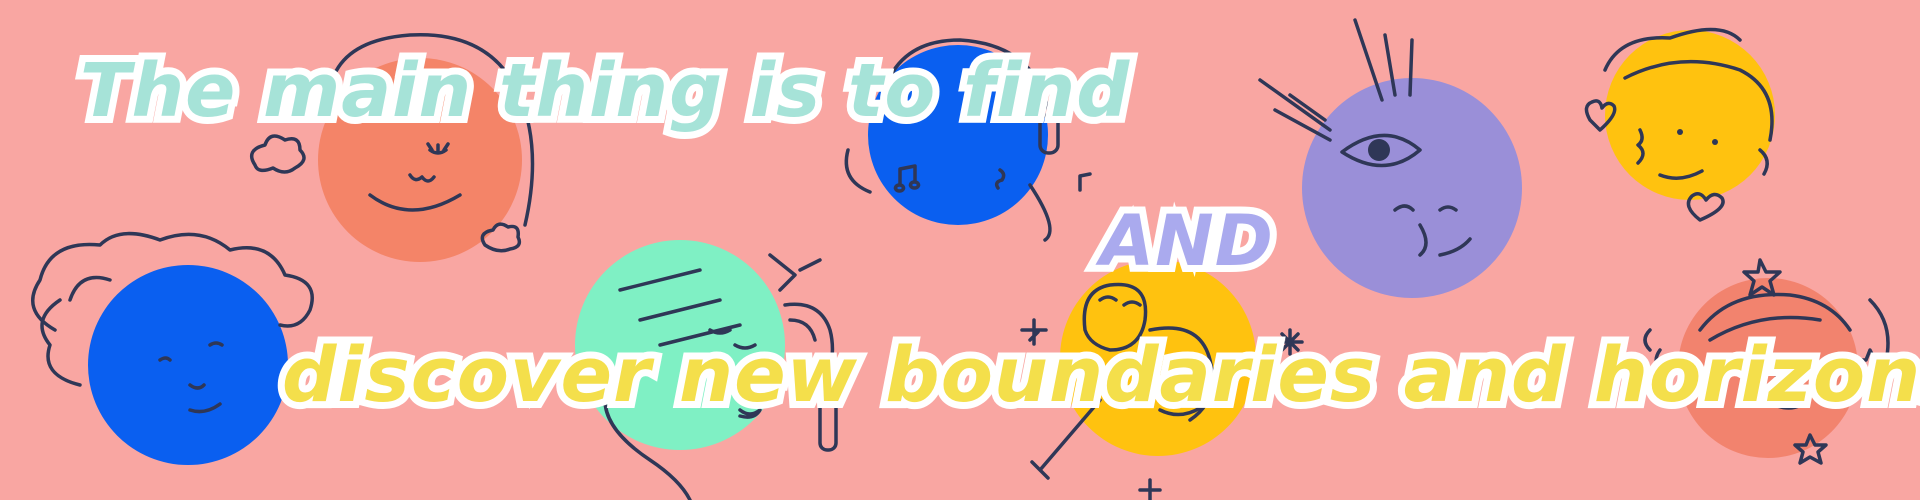  I want to click on headline-conjunction: AND, so click(1186, 241).